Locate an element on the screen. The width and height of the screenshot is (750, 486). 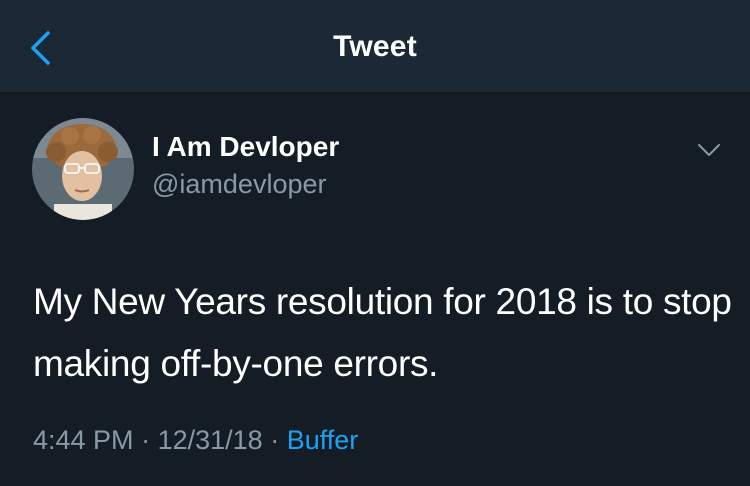
tweet-date: 12/31/18 is located at coordinates (210, 440).